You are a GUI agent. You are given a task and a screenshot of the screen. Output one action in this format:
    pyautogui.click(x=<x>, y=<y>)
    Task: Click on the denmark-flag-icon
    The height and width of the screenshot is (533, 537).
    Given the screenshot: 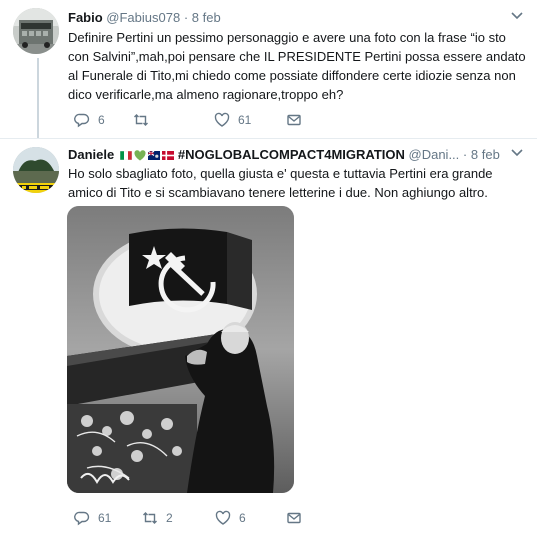 What is the action you would take?
    pyautogui.click(x=167, y=156)
    